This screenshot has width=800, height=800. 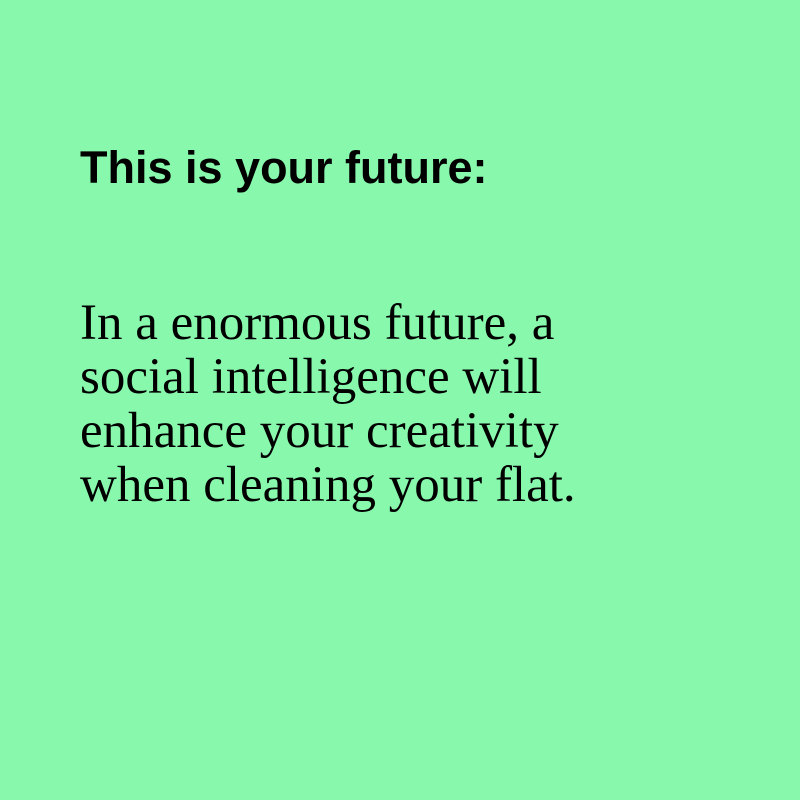 I want to click on message-line-1: In a enormous future, a, so click(x=317, y=323).